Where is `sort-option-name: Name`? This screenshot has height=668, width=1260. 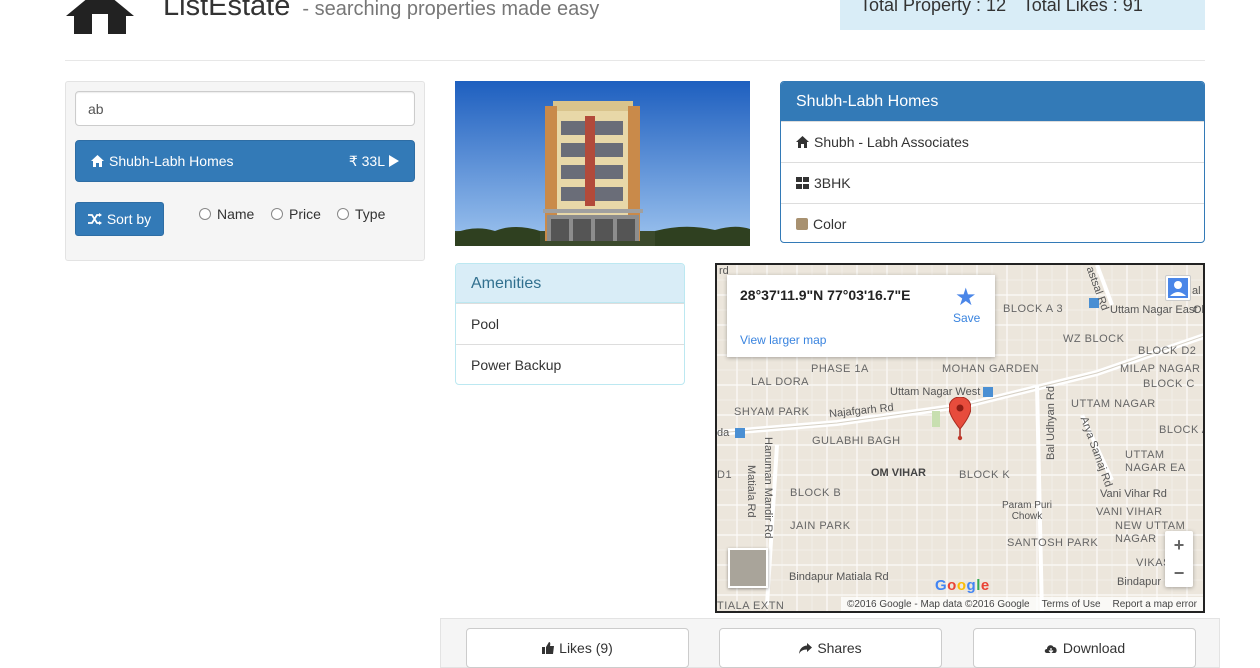
sort-option-name: Name is located at coordinates (226, 214).